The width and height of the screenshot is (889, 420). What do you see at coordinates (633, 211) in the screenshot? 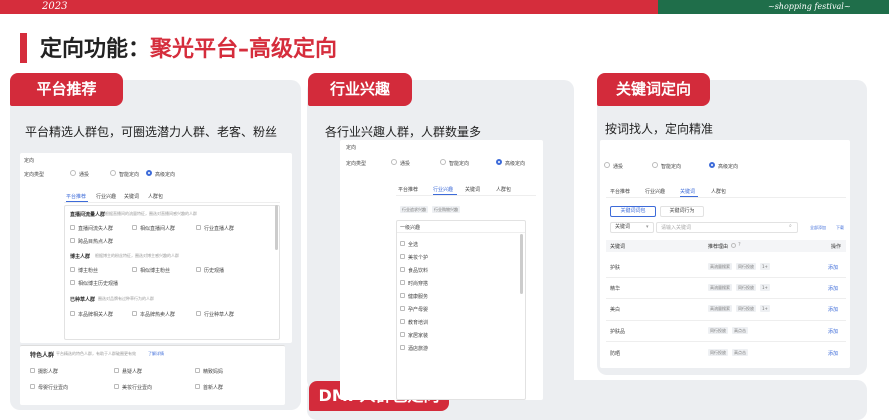
I see `keyword-pack-button: 关键词词包` at bounding box center [633, 211].